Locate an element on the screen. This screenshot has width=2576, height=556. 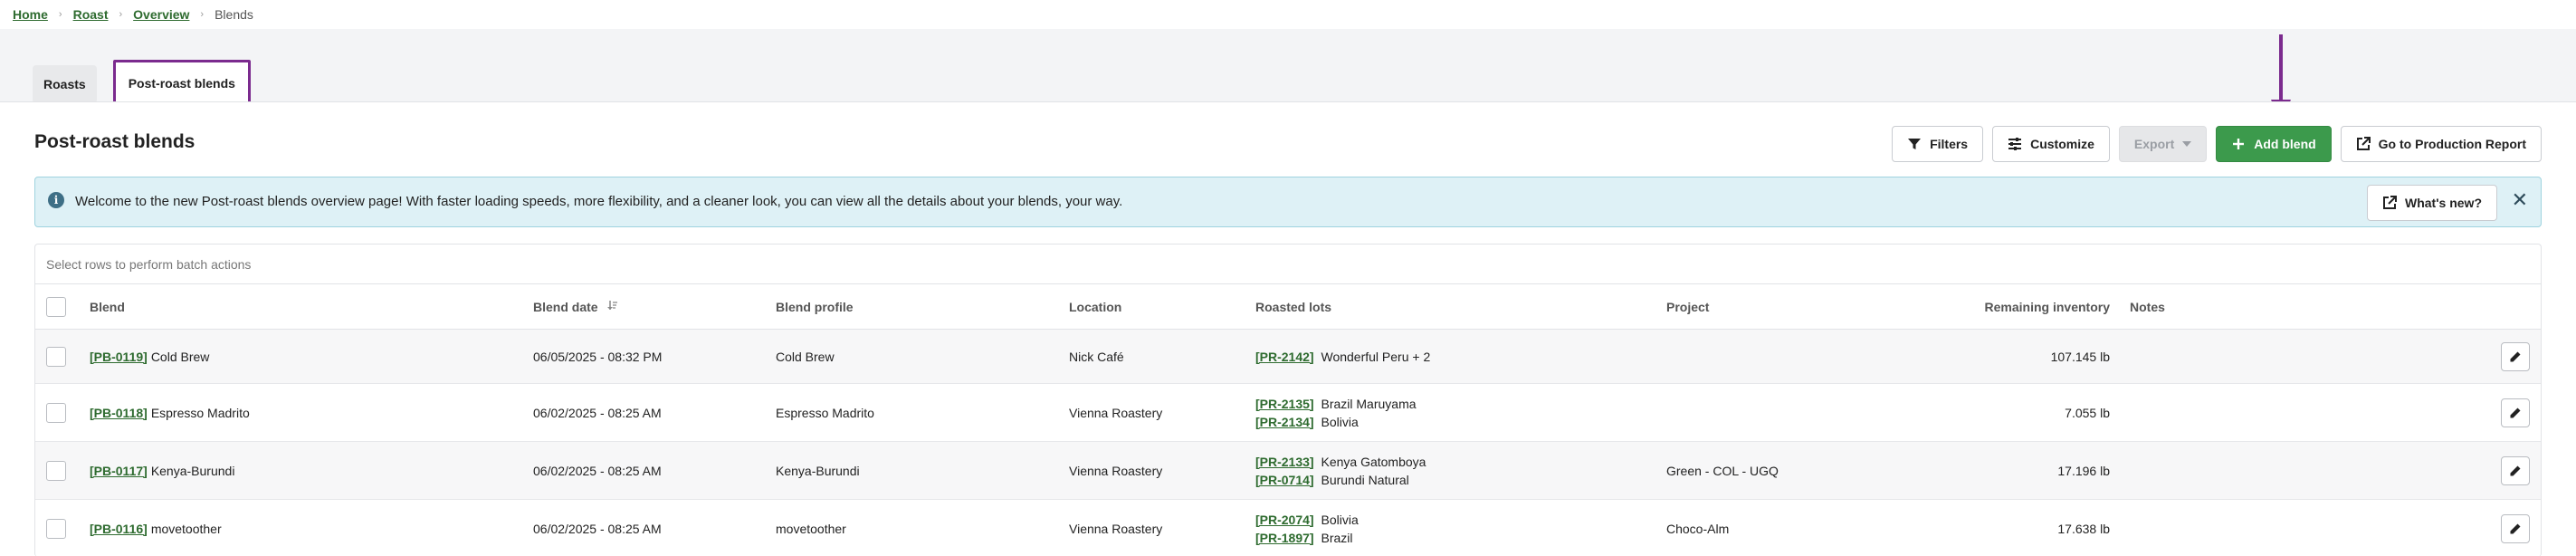
roasted-lot: [PR-2074] Bolivia is located at coordinates (1307, 520).